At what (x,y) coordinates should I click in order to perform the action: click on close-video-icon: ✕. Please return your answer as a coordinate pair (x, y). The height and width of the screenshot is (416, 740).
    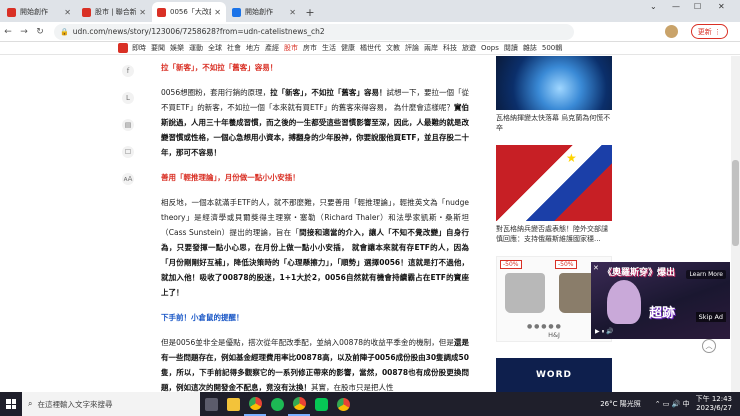
    Looking at the image, I should click on (596, 268).